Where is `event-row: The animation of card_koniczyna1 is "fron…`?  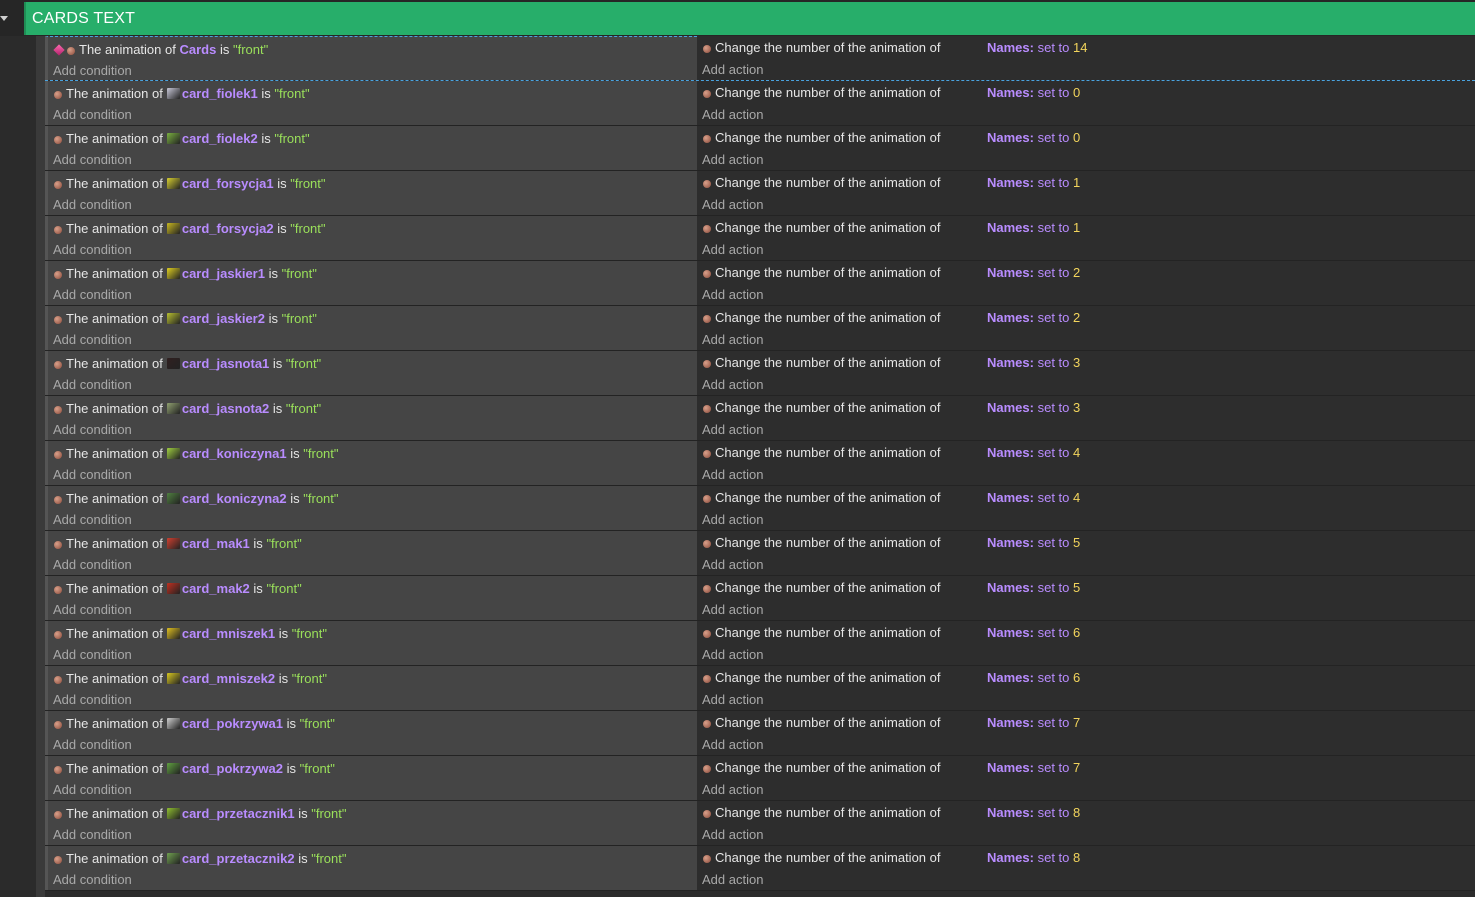
event-row: The animation of card_koniczyna1 is "fron… is located at coordinates (760, 463).